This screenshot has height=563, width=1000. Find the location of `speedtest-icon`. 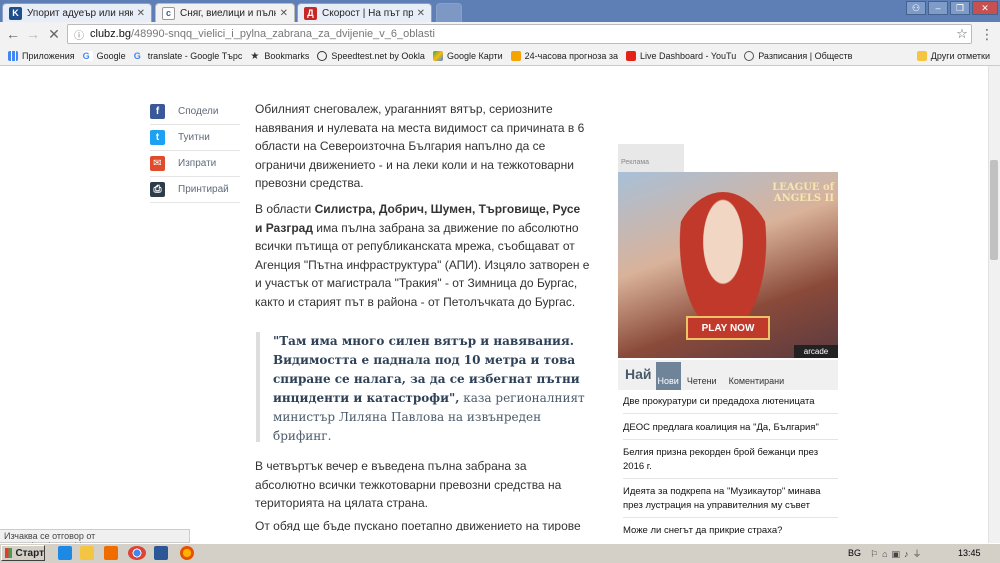

speedtest-icon is located at coordinates (322, 55).